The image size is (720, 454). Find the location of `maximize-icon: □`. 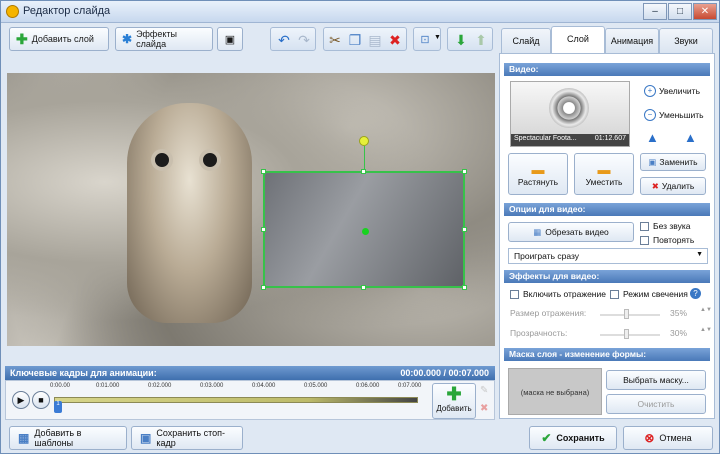

maximize-icon: □ is located at coordinates (680, 11).